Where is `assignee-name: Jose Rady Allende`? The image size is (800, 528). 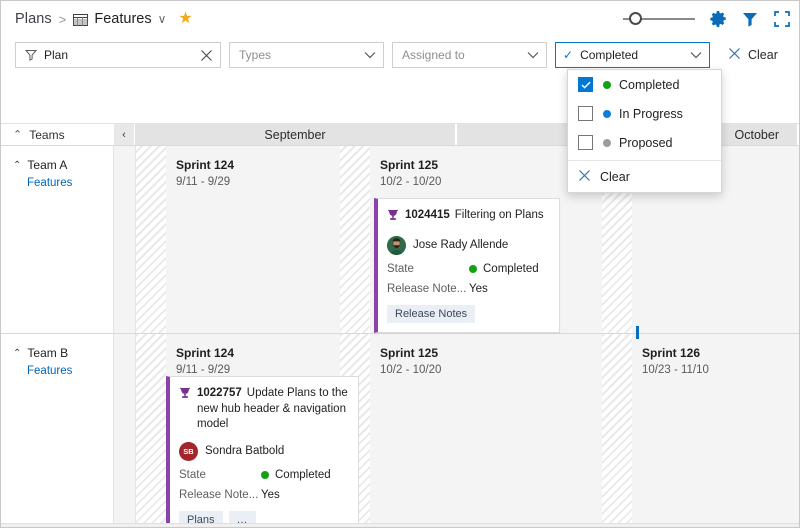
assignee-name: Jose Rady Allende is located at coordinates (461, 245).